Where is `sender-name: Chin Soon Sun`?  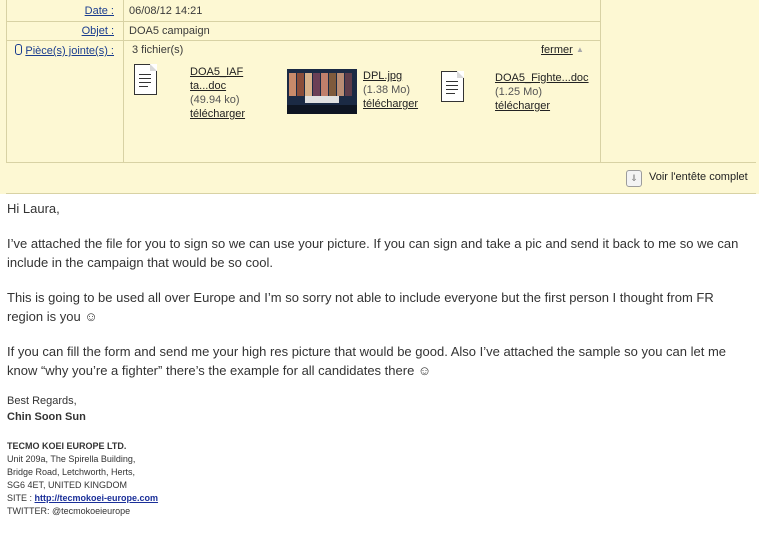
sender-name: Chin Soon Sun is located at coordinates (46, 417).